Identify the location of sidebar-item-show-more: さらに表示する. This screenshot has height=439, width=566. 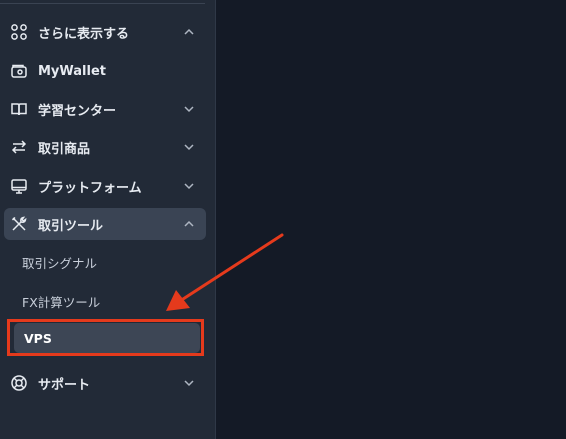
(105, 32).